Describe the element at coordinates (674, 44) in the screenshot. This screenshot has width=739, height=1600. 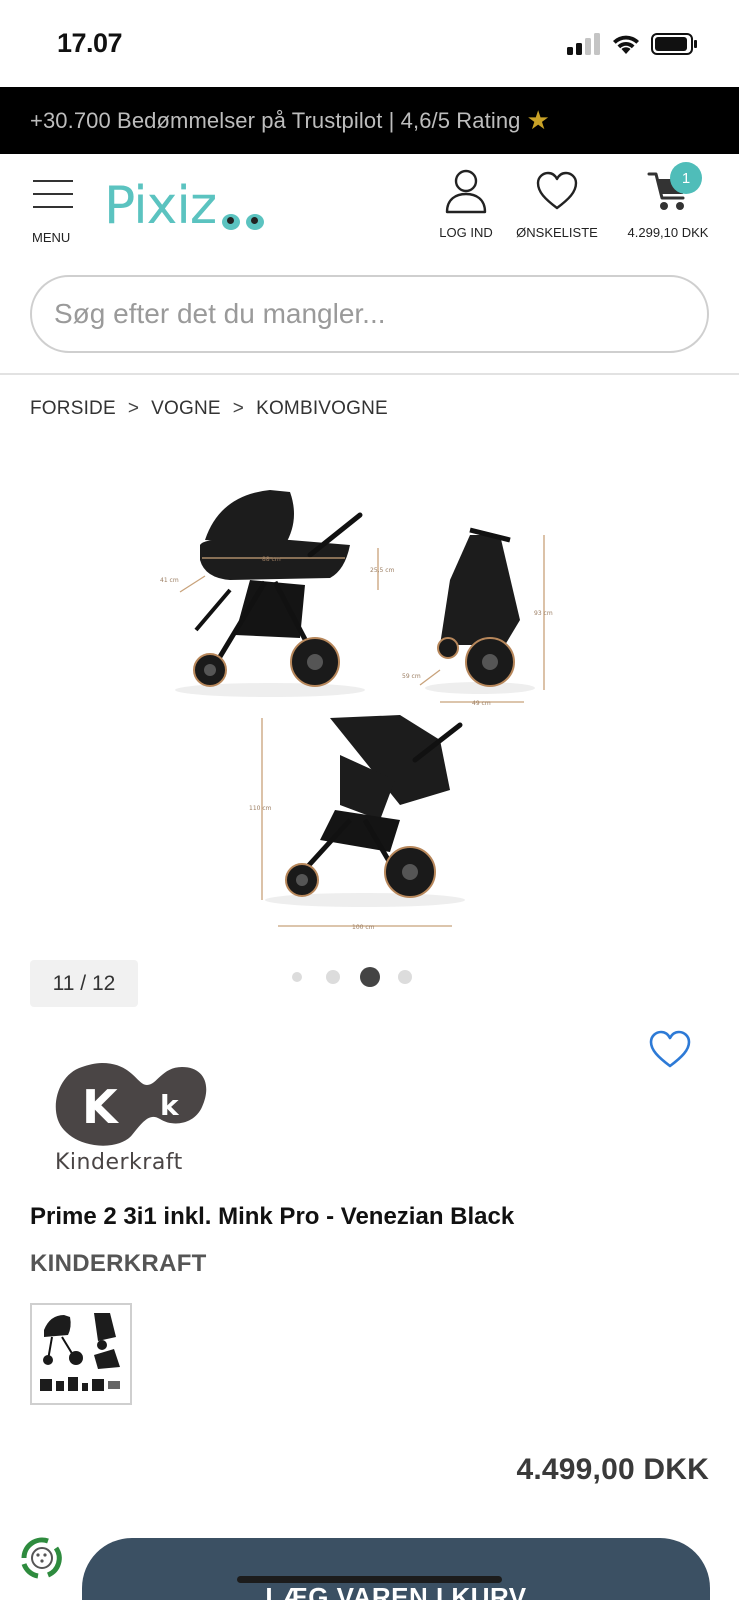
I see `battery-icon` at that location.